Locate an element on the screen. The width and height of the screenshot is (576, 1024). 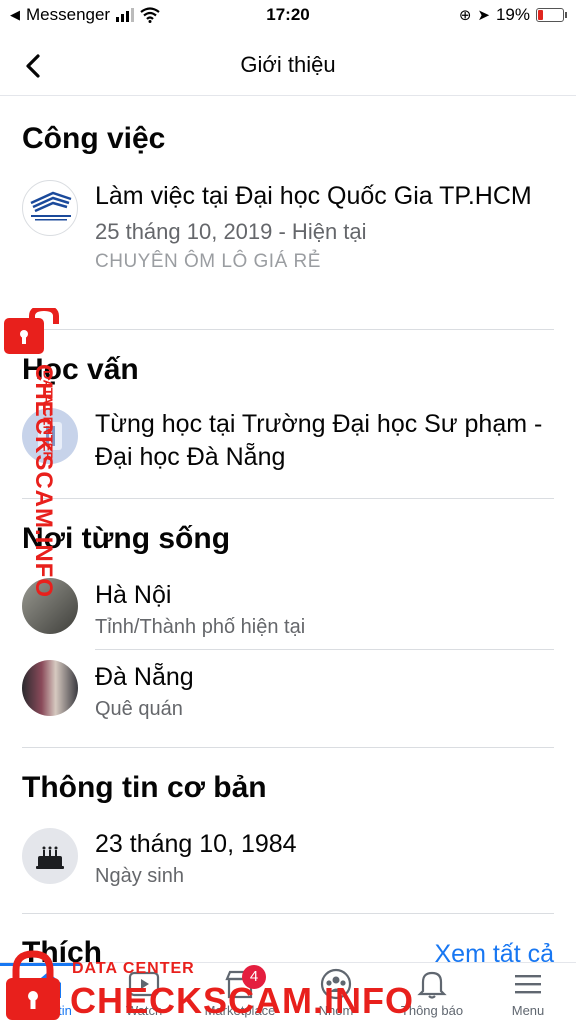
status-bar: ◀ Messenger 17:20 ⊕ ➤ 19% is located at coordinates (288, 16).